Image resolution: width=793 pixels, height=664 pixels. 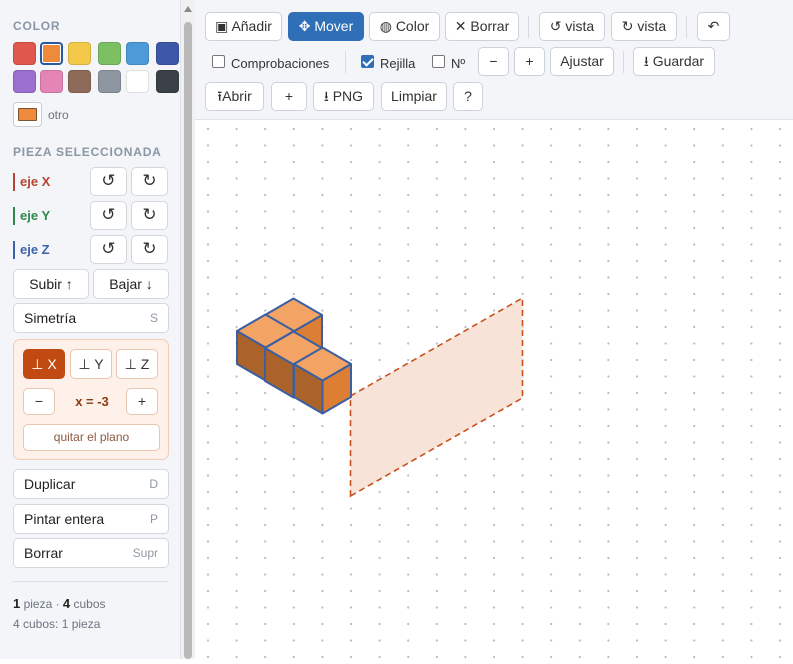 What do you see at coordinates (91, 484) in the screenshot?
I see `duplicate-button: Duplicar D` at bounding box center [91, 484].